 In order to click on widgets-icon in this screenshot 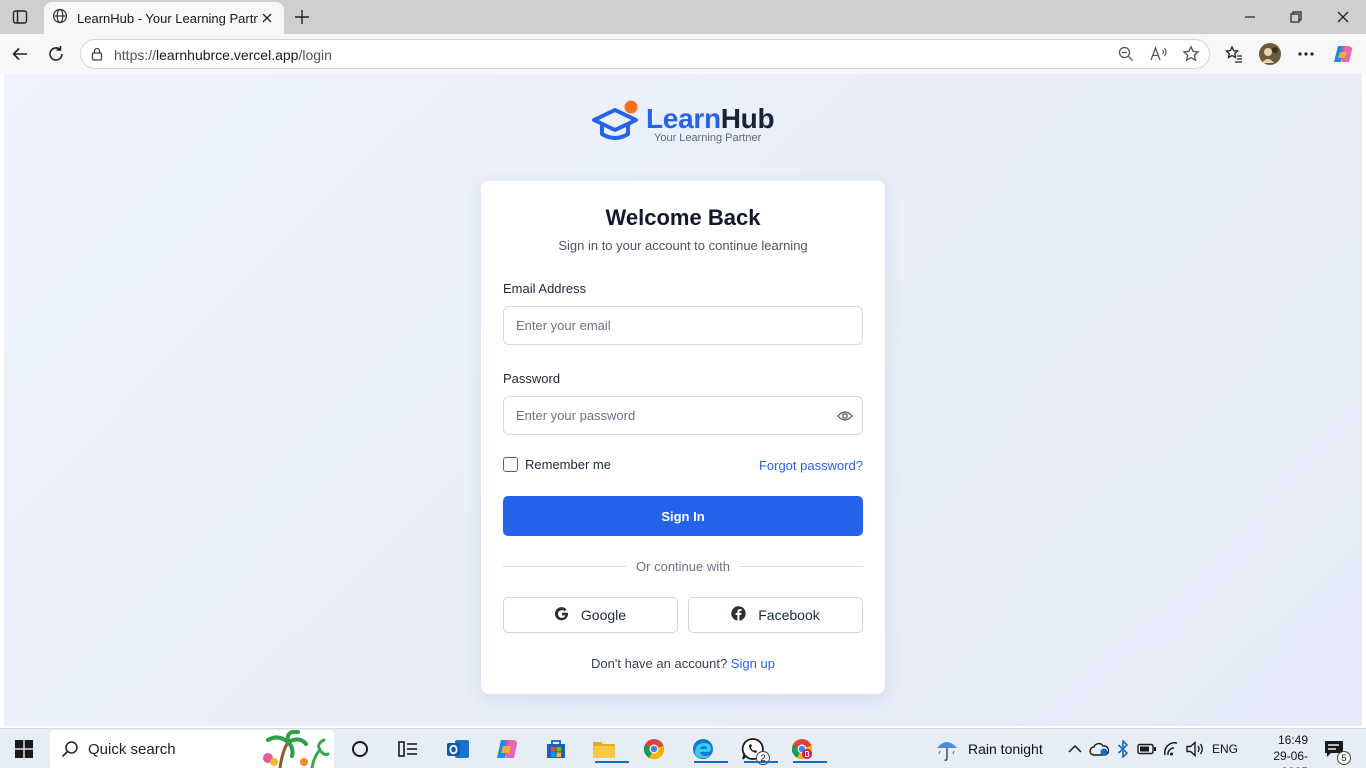, I will do `click(408, 749)`.